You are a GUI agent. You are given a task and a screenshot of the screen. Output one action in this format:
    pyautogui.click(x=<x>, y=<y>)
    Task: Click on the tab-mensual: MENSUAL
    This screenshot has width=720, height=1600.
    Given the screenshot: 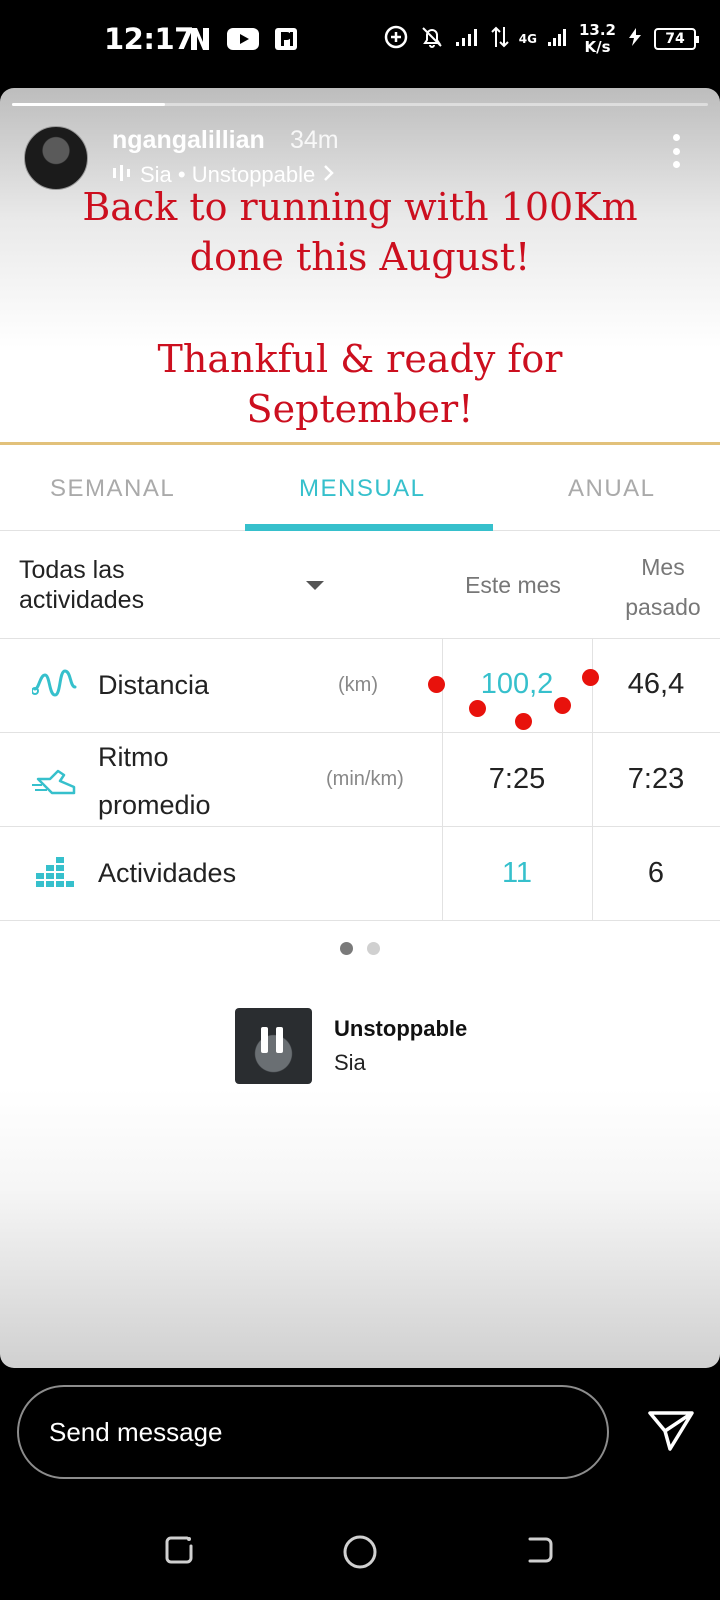 What is the action you would take?
    pyautogui.click(x=362, y=488)
    